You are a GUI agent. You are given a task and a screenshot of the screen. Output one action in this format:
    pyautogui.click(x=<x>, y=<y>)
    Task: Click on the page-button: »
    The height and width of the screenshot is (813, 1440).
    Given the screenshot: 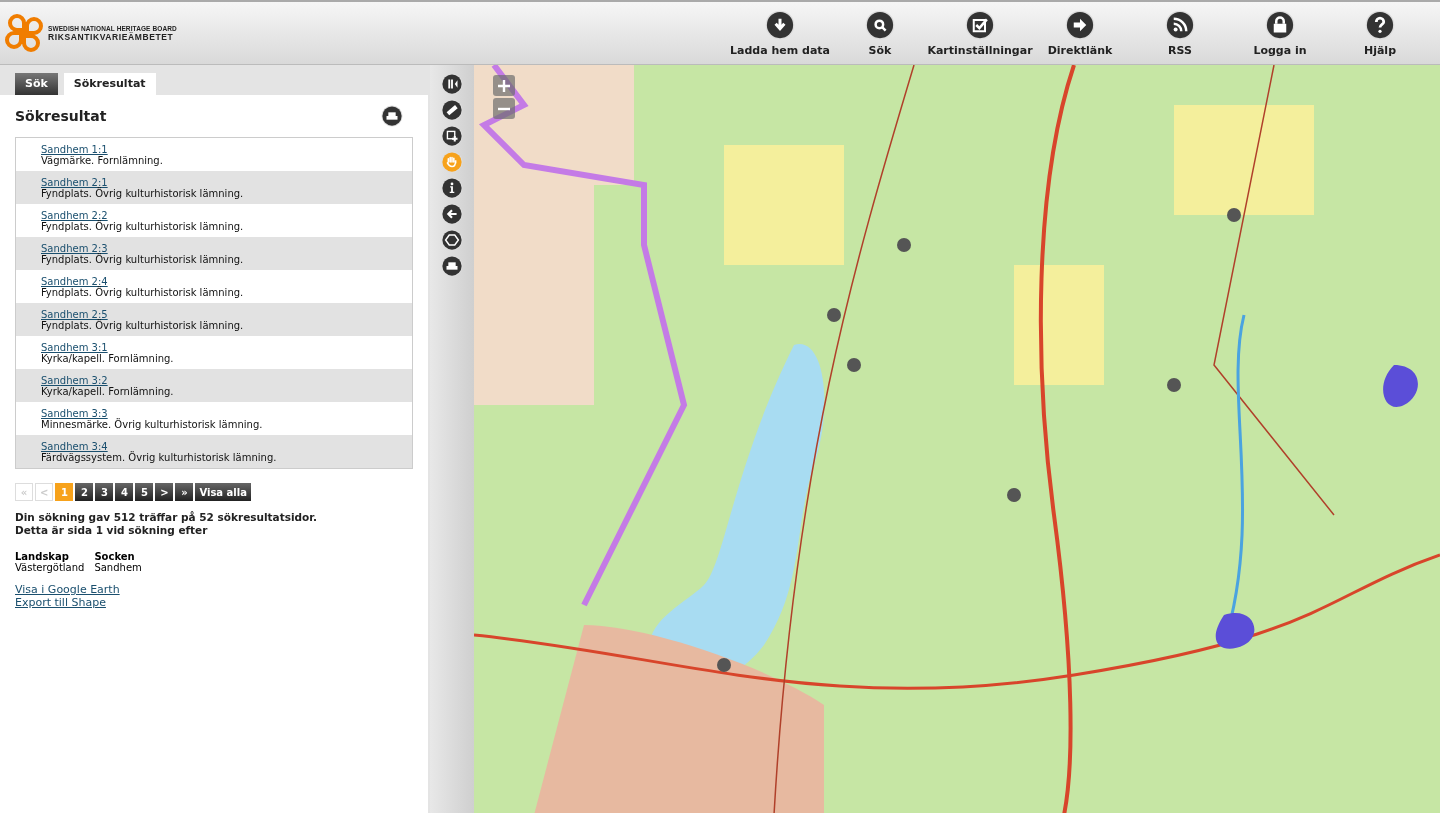 What is the action you would take?
    pyautogui.click(x=184, y=492)
    